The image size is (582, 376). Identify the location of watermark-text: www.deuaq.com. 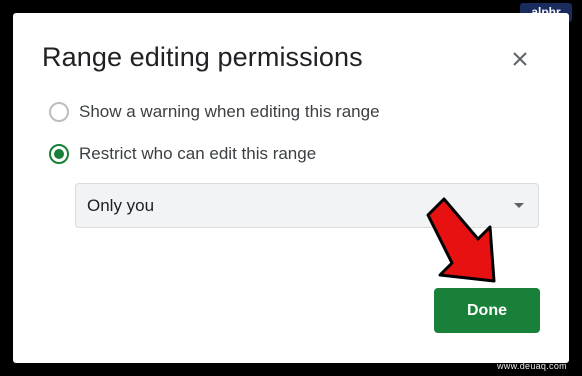
(532, 366).